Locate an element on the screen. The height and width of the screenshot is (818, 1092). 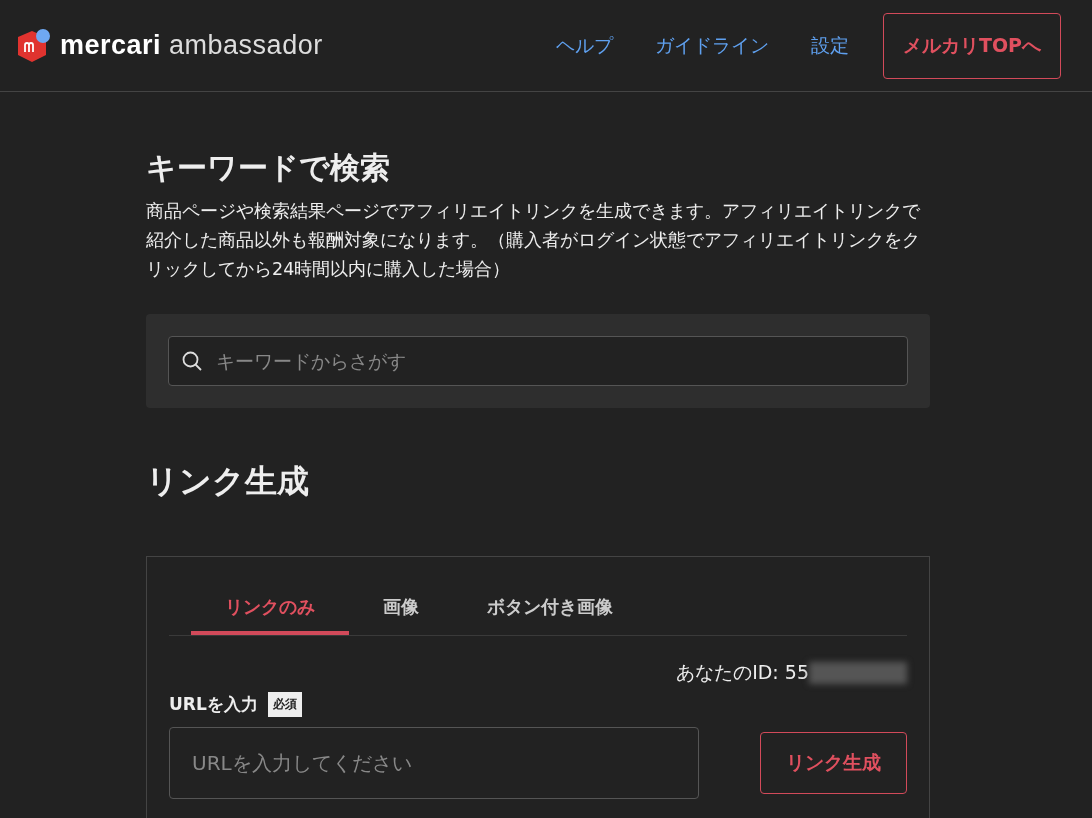
url-input-field: URLを入力してください is located at coordinates (434, 763).